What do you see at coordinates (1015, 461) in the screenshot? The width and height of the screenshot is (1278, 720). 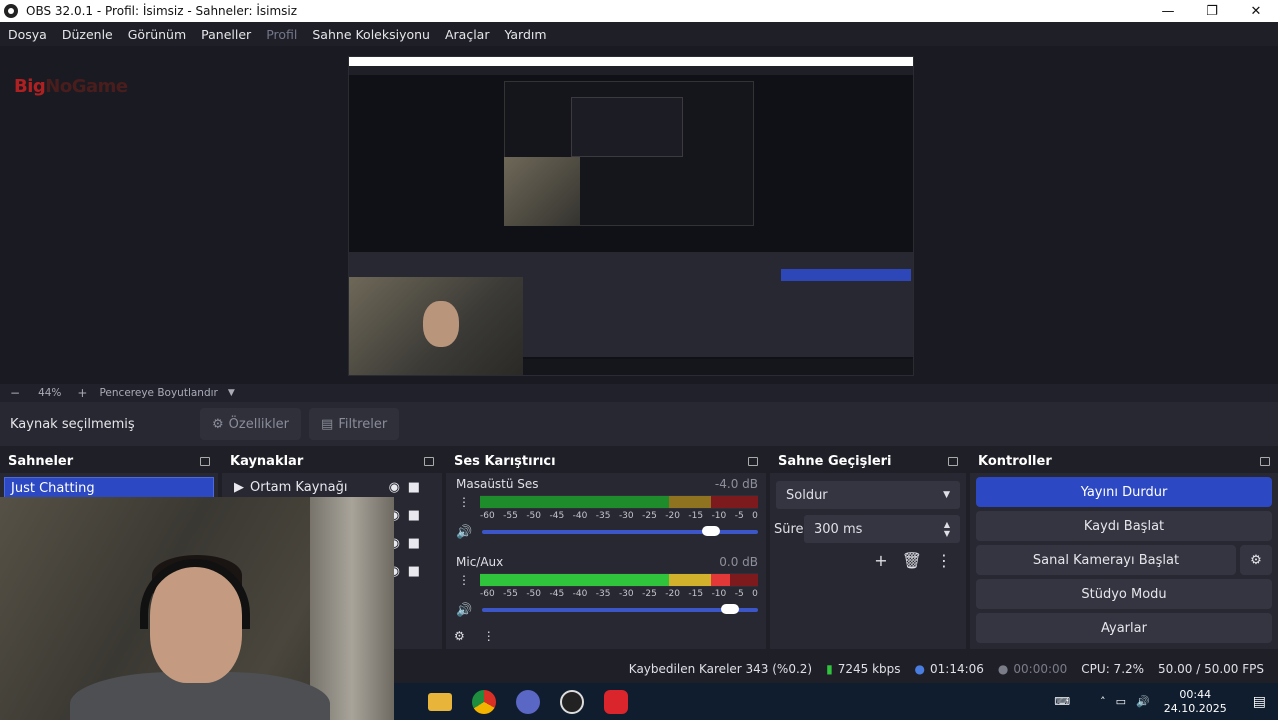 I see `controls-title: Kontroller` at bounding box center [1015, 461].